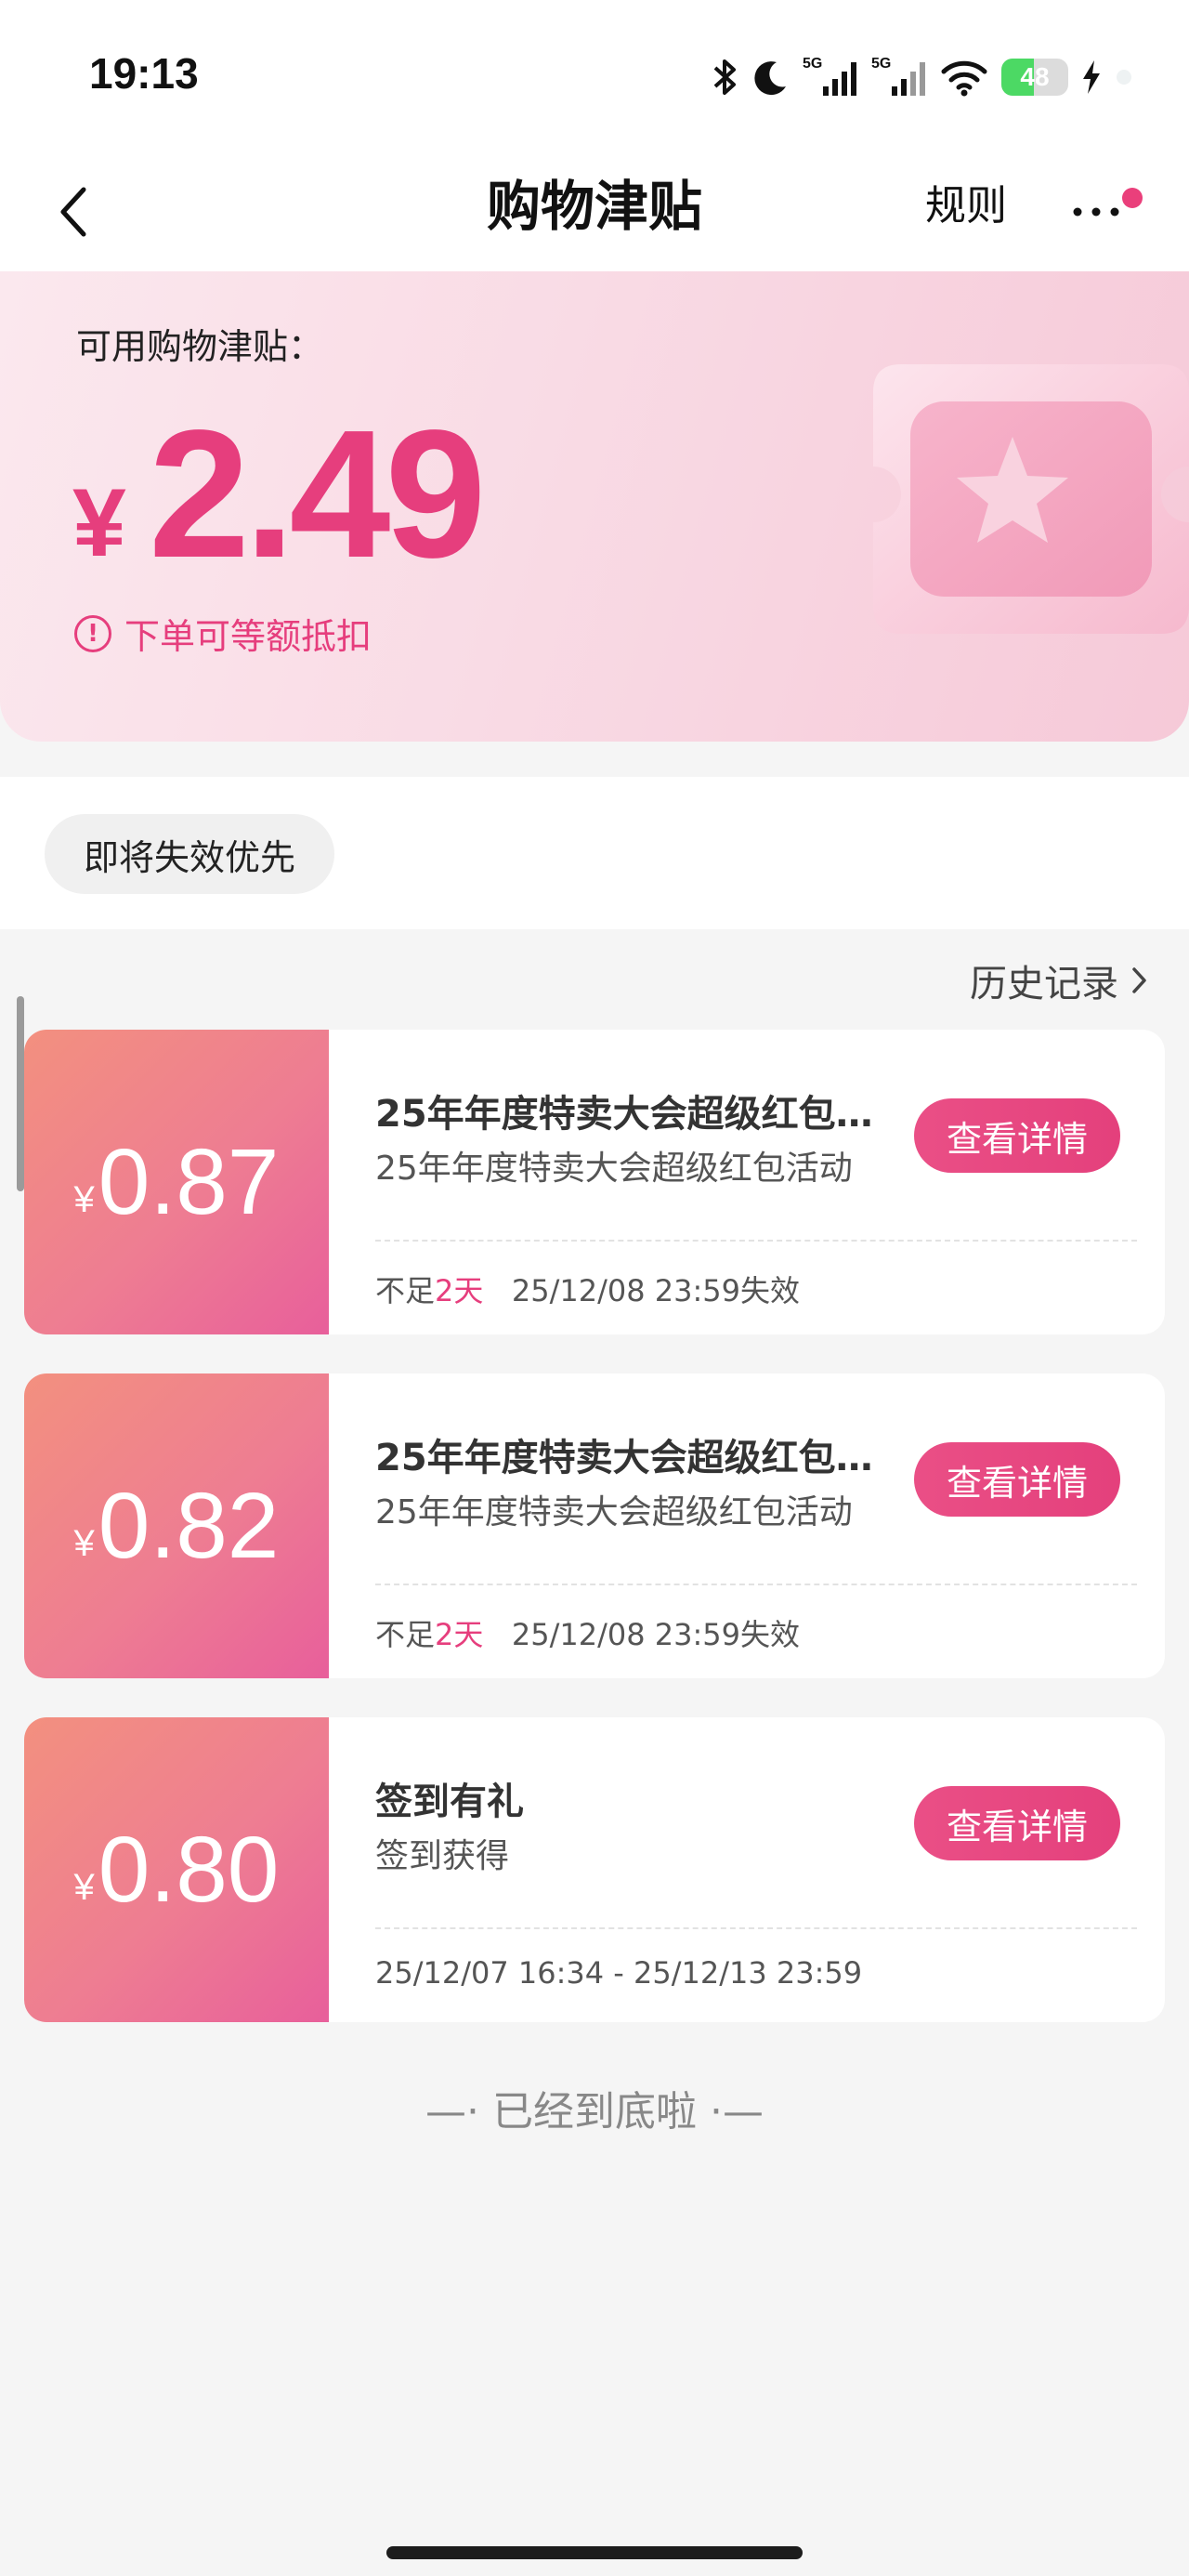  I want to click on bluetooth-icon, so click(726, 77).